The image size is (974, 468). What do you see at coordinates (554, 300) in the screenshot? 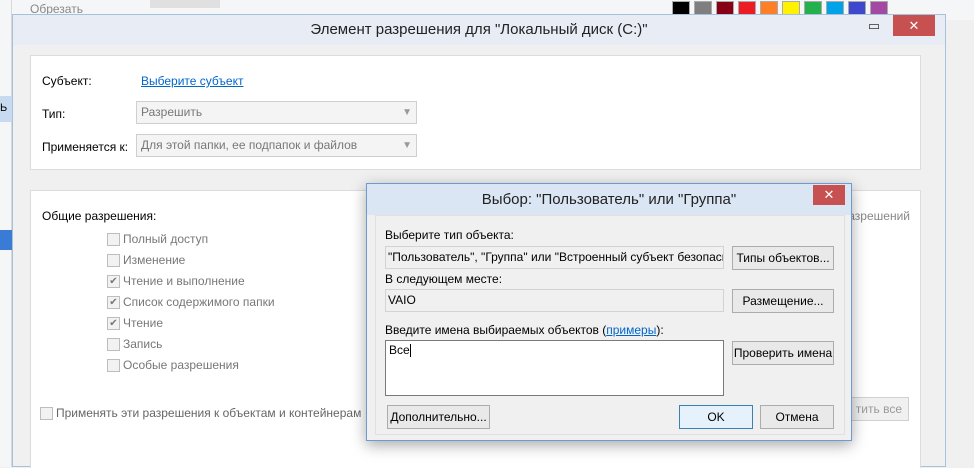
I see `location-field: VAIO` at bounding box center [554, 300].